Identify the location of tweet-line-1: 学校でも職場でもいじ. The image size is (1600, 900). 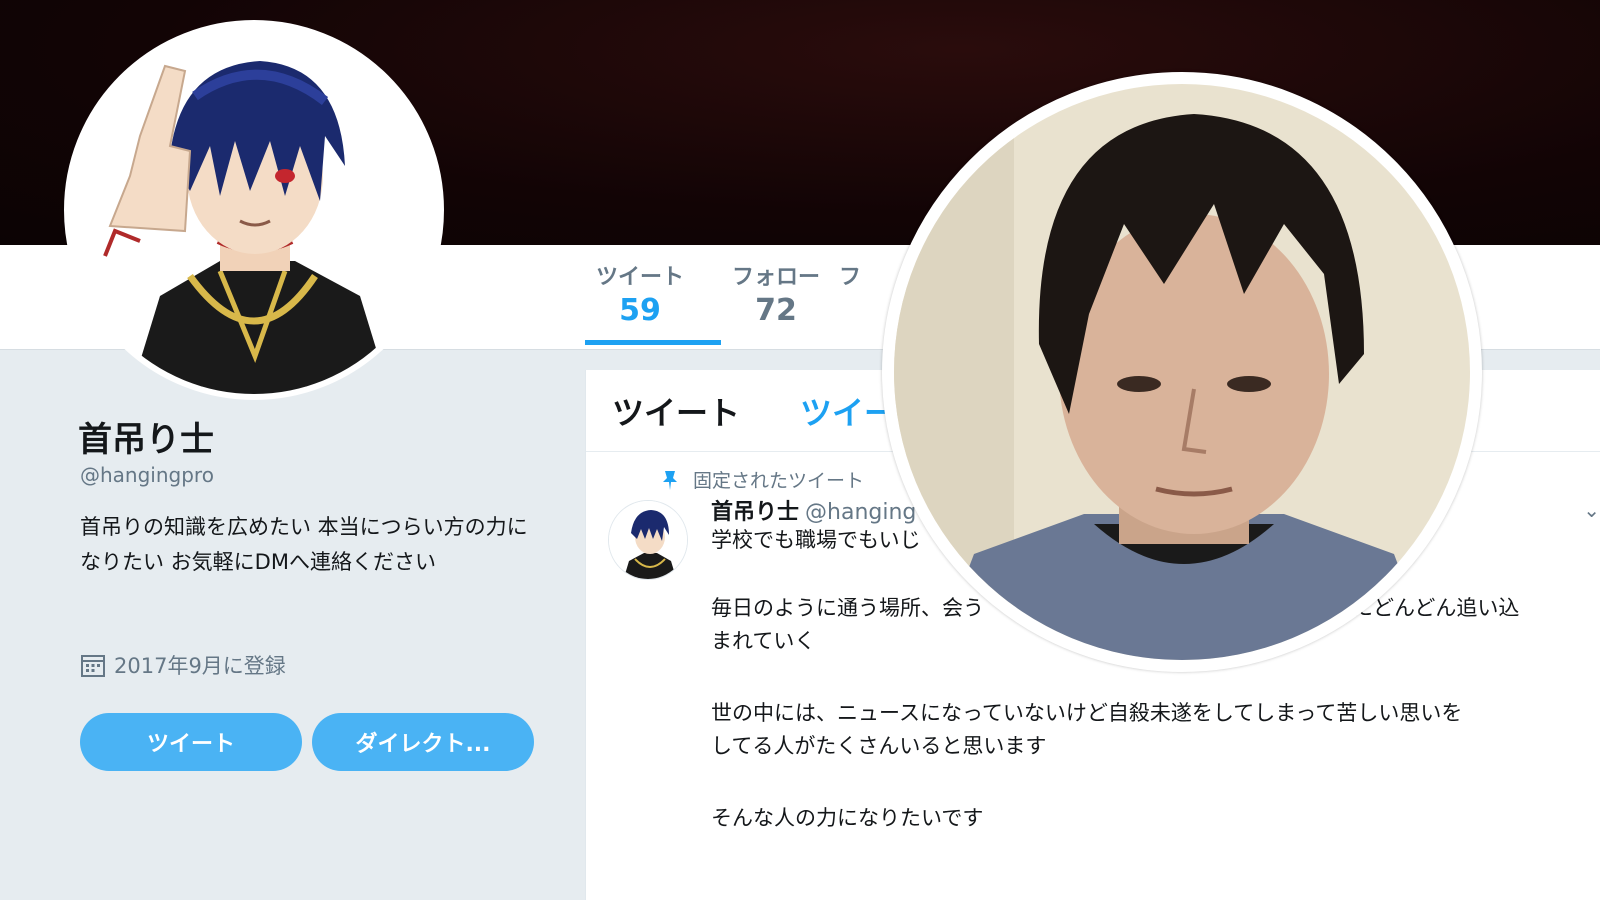
(816, 540).